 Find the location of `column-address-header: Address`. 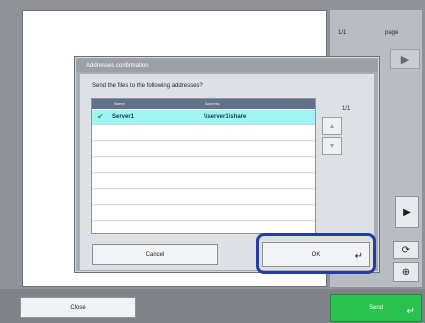

column-address-header: Address is located at coordinates (212, 103).